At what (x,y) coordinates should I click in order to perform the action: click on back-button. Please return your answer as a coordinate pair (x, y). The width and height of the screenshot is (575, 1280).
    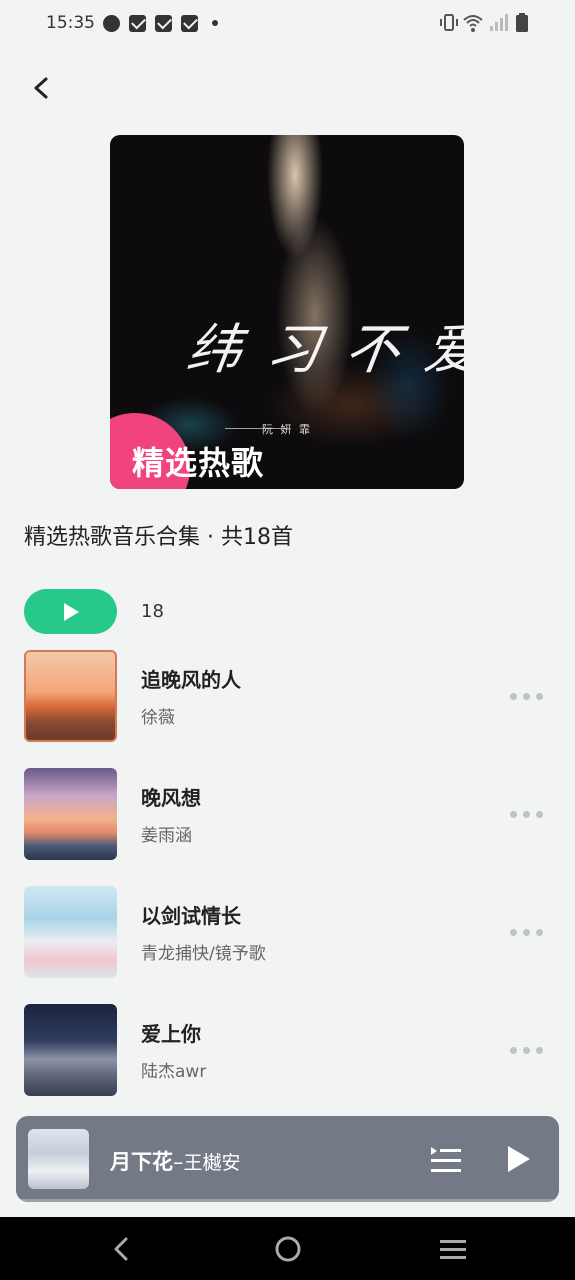
    Looking at the image, I should click on (42, 90).